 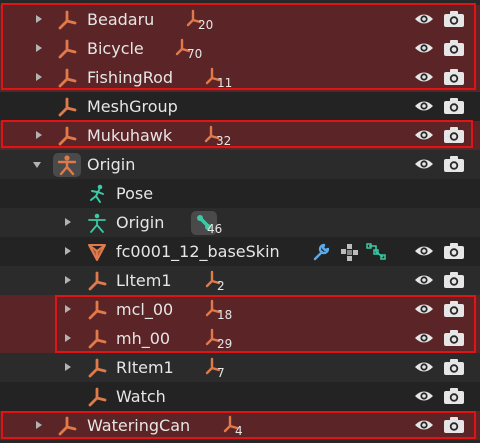 What do you see at coordinates (221, 286) in the screenshot?
I see `children-count: 2` at bounding box center [221, 286].